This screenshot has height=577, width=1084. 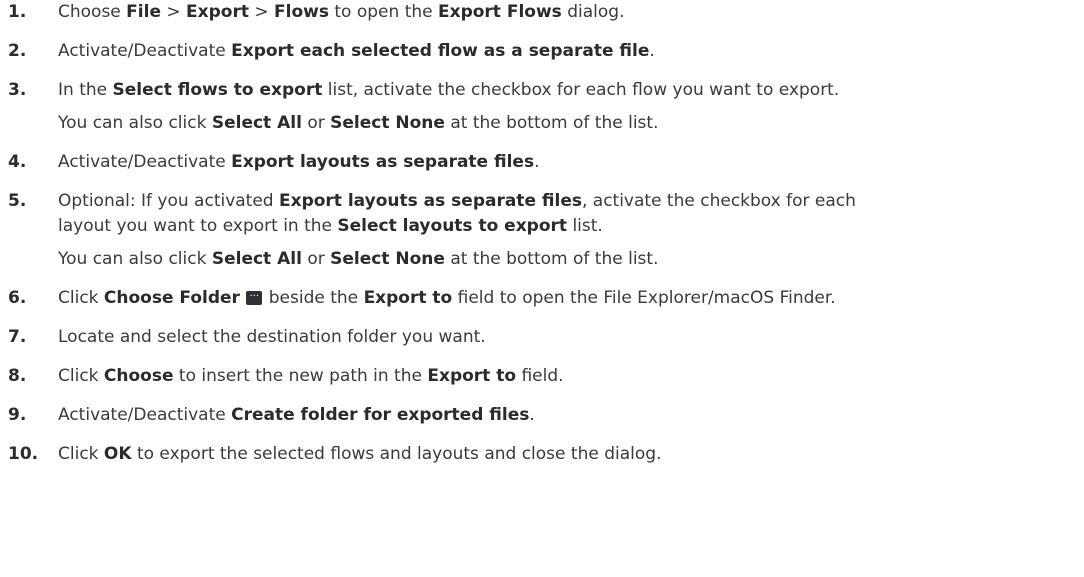 What do you see at coordinates (300, 376) in the screenshot?
I see `text-run: to insert the new path in the` at bounding box center [300, 376].